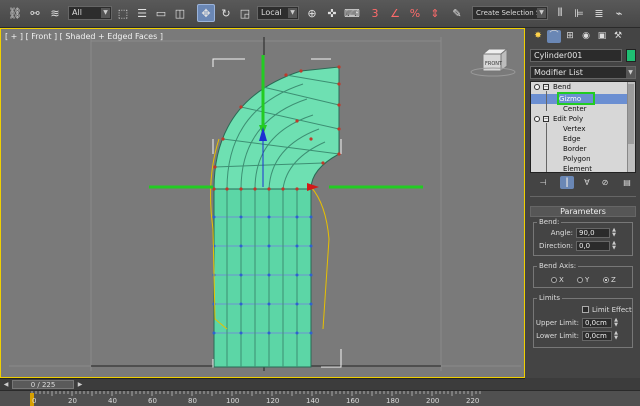 The image size is (640, 406). What do you see at coordinates (313, 401) in the screenshot?
I see `tick-label: 140` at bounding box center [313, 401].